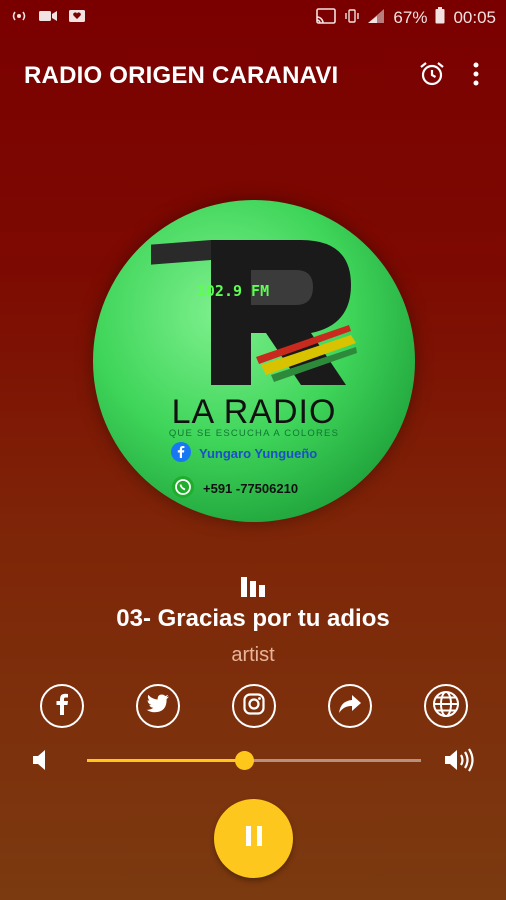  I want to click on facebook-logo-icon, so click(181, 453).